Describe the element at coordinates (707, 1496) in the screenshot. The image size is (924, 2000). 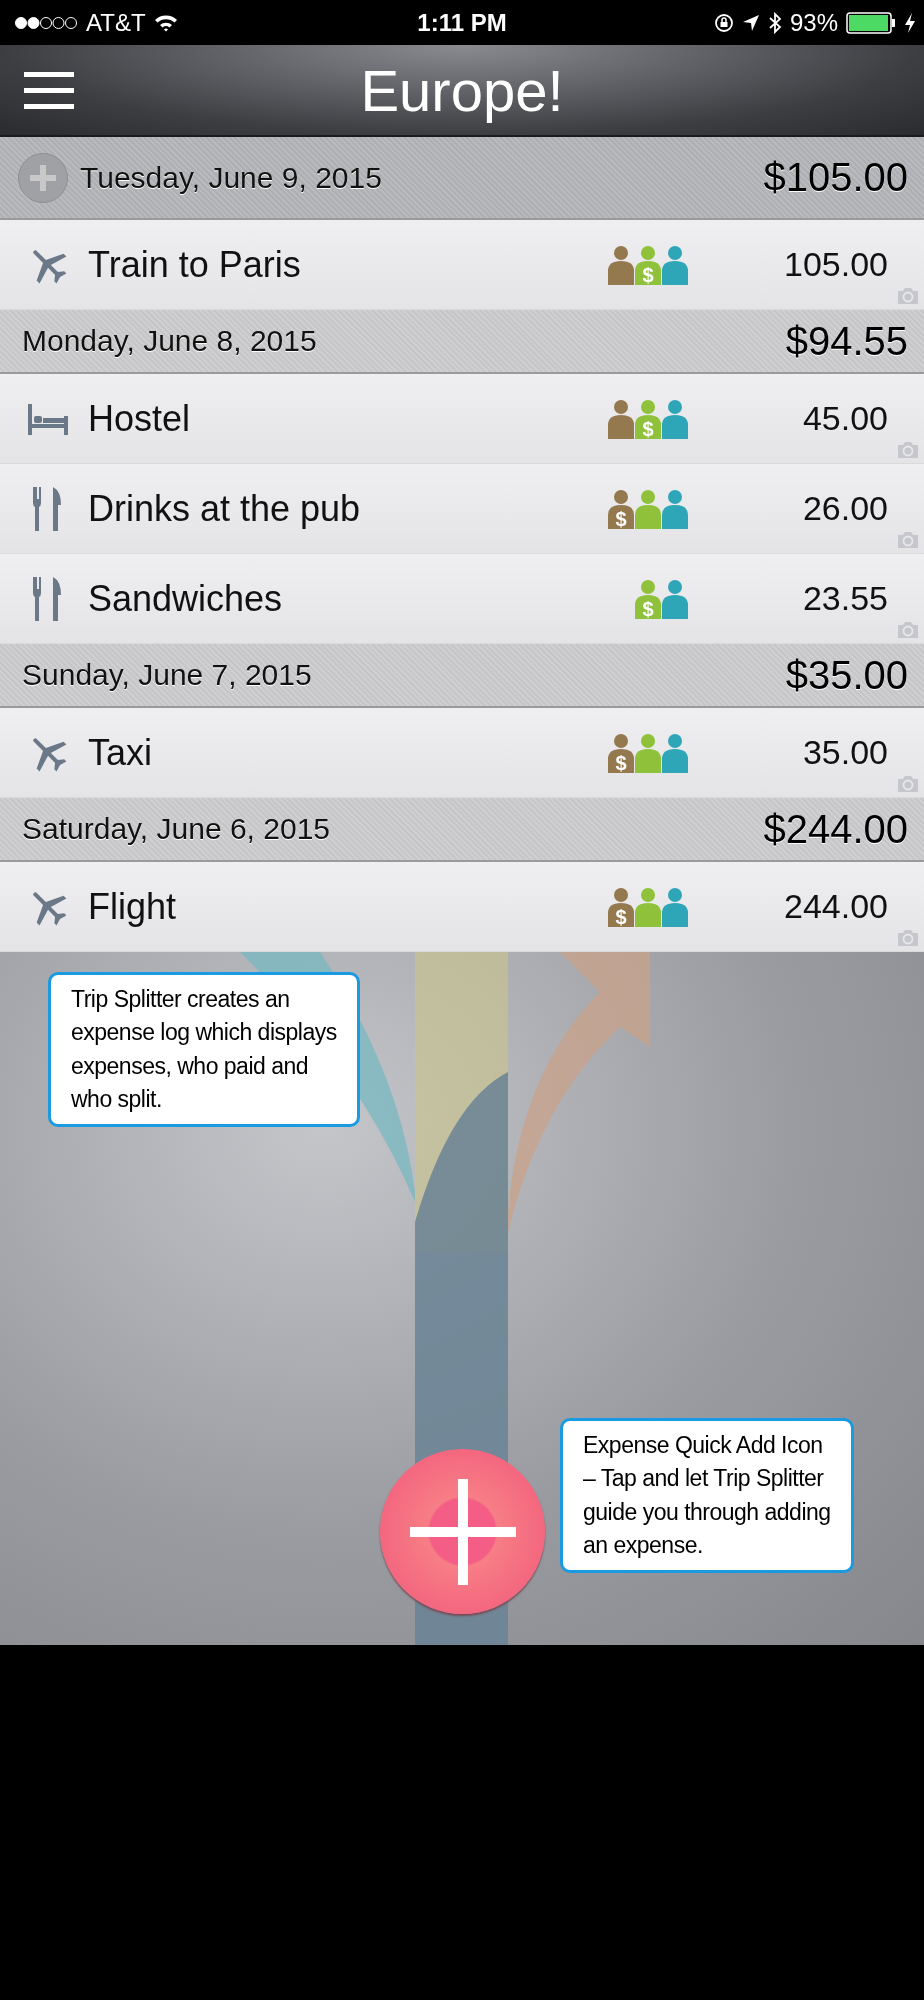
I see `tip-callout: Expense Quick Add Icon – Tap and let Trip Splitter guide you through adding an expense.` at that location.